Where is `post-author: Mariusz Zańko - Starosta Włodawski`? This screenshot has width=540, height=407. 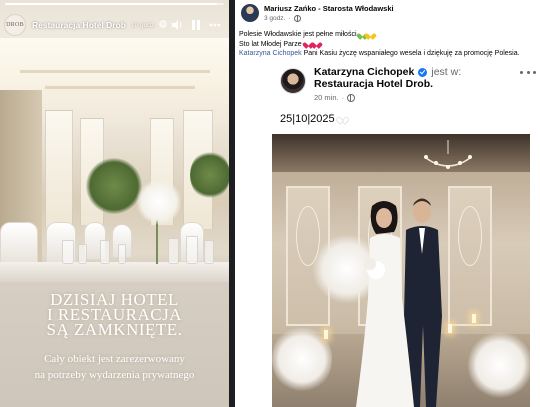
post-author: Mariusz Zańko - Starosta Włodawski is located at coordinates (329, 8).